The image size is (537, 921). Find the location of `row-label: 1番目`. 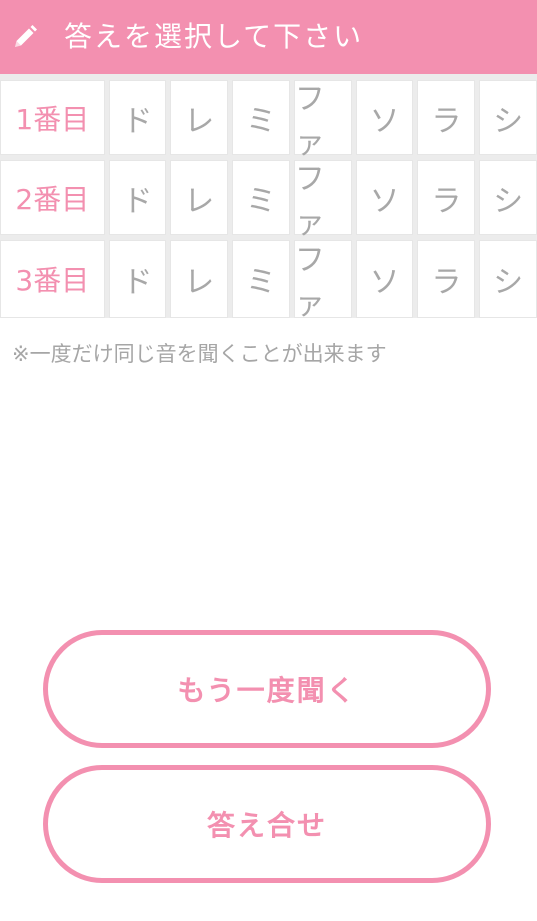

row-label: 1番目 is located at coordinates (52, 117).